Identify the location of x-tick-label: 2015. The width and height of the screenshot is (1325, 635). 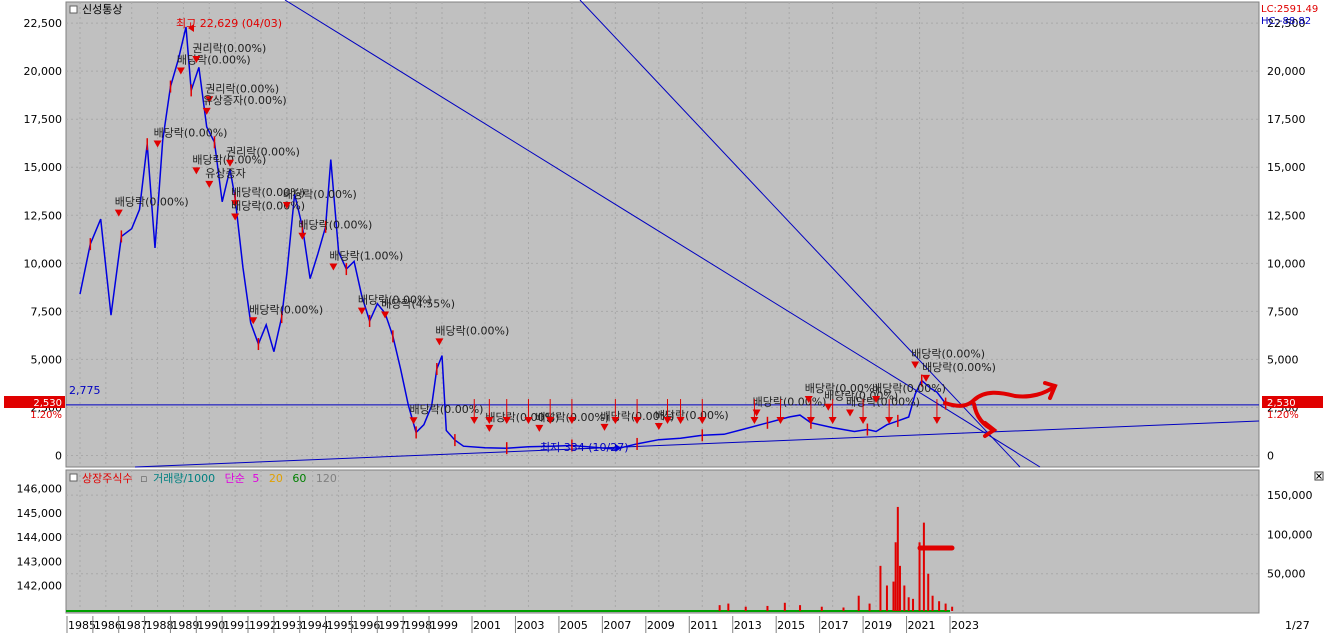
(791, 625).